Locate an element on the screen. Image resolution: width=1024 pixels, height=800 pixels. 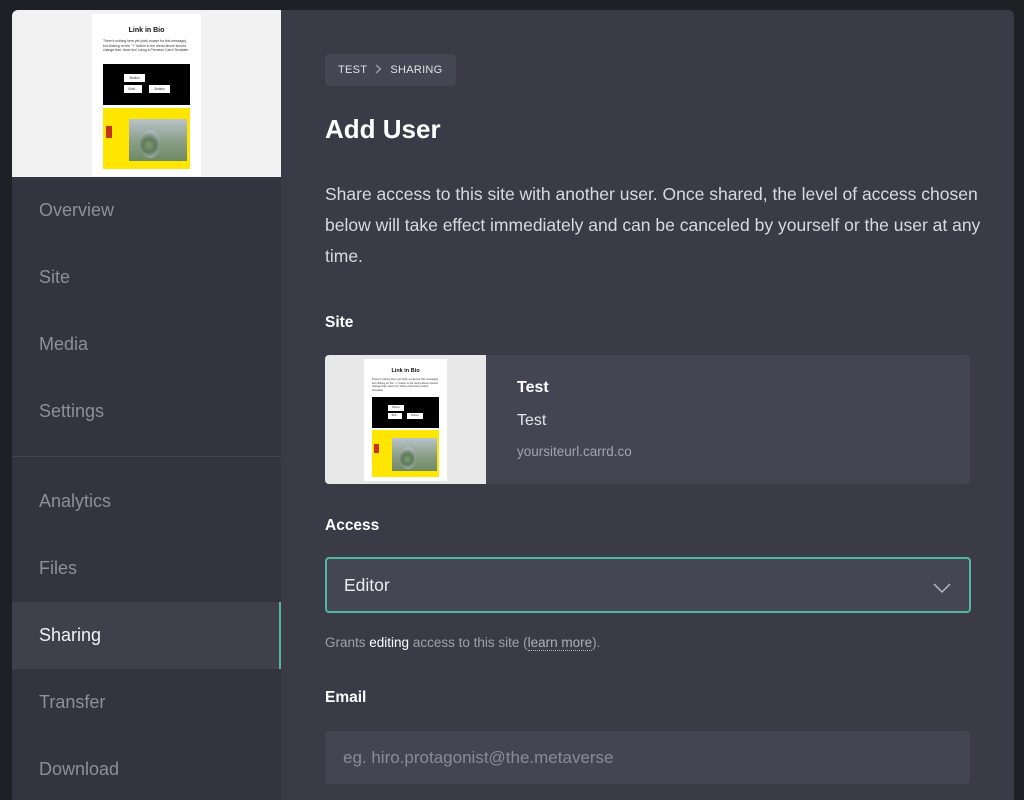
hint-prefix: Grants is located at coordinates (347, 642).